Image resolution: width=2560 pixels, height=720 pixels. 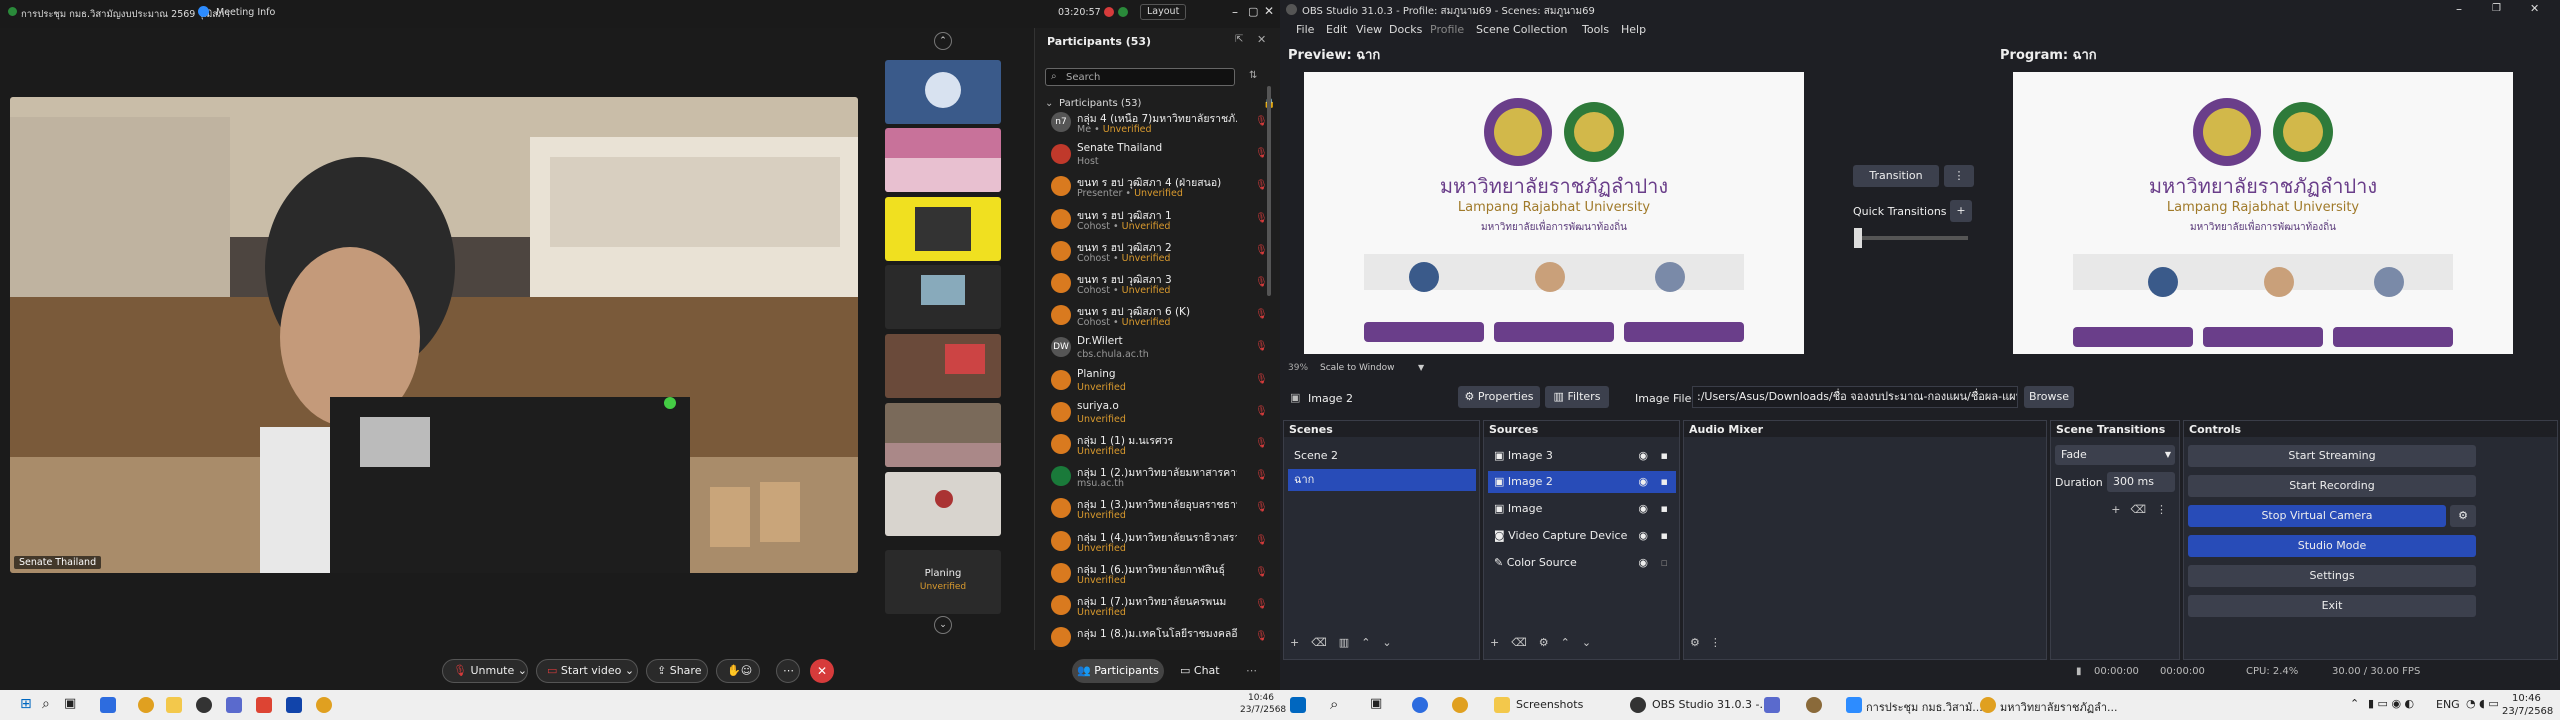 I want to click on windows-start-icon: ⊞, so click(x=26, y=704).